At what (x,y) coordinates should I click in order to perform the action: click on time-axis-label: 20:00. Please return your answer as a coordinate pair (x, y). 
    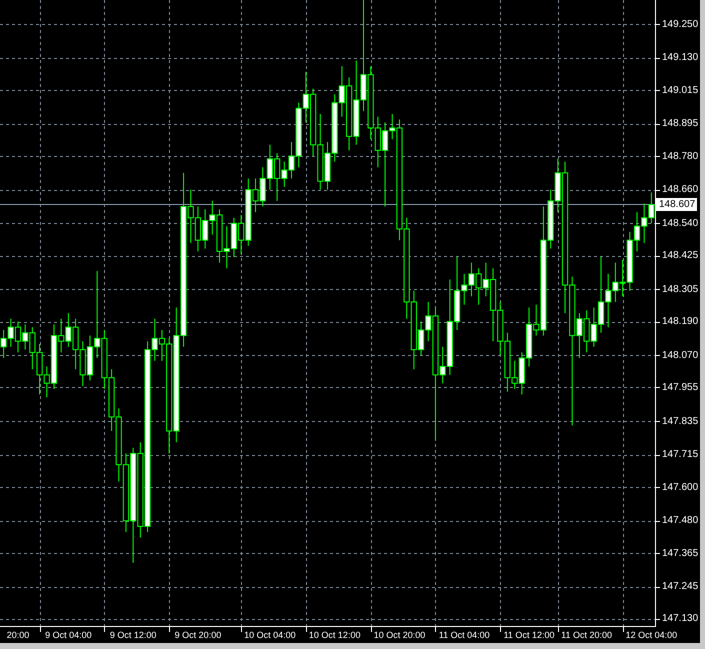
    Looking at the image, I should click on (18, 635).